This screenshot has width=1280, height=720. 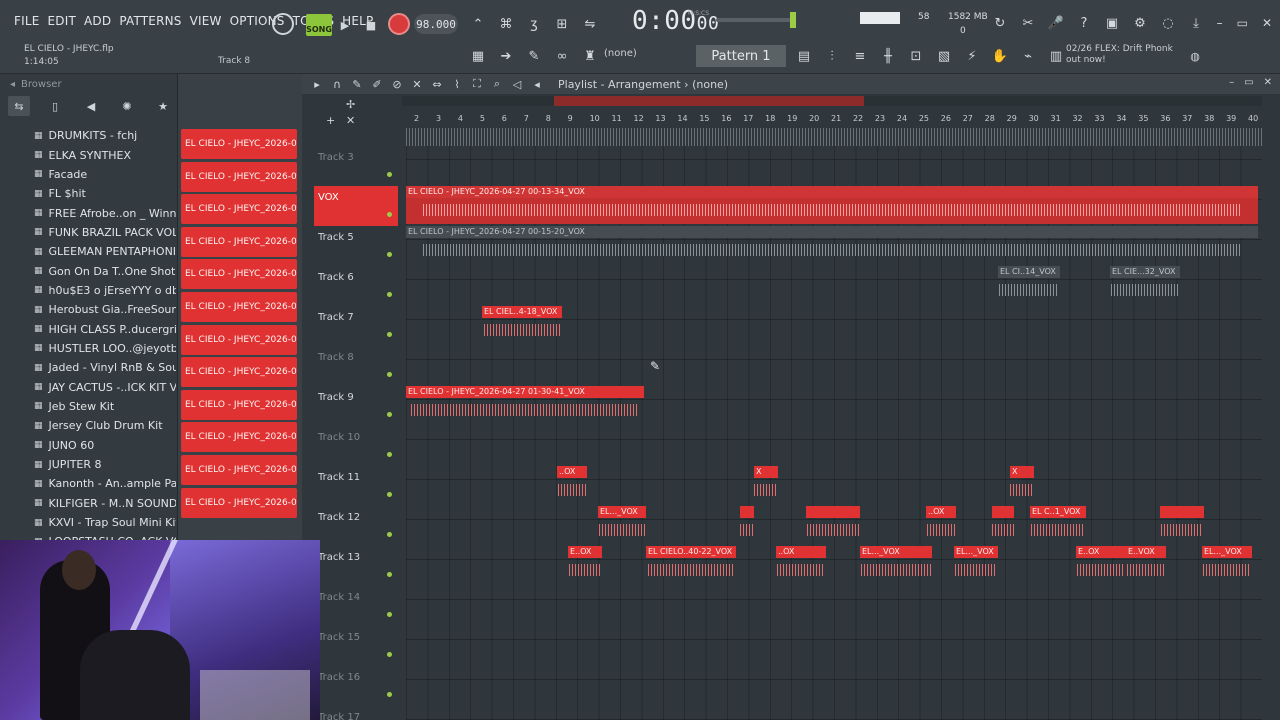 What do you see at coordinates (585, 565) in the screenshot?
I see `clip-track13-a: E..OX` at bounding box center [585, 565].